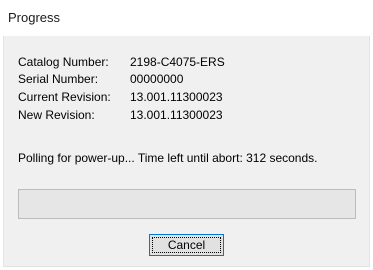 Image resolution: width=373 pixels, height=270 pixels. I want to click on serial-number-value: 00000000, so click(157, 79).